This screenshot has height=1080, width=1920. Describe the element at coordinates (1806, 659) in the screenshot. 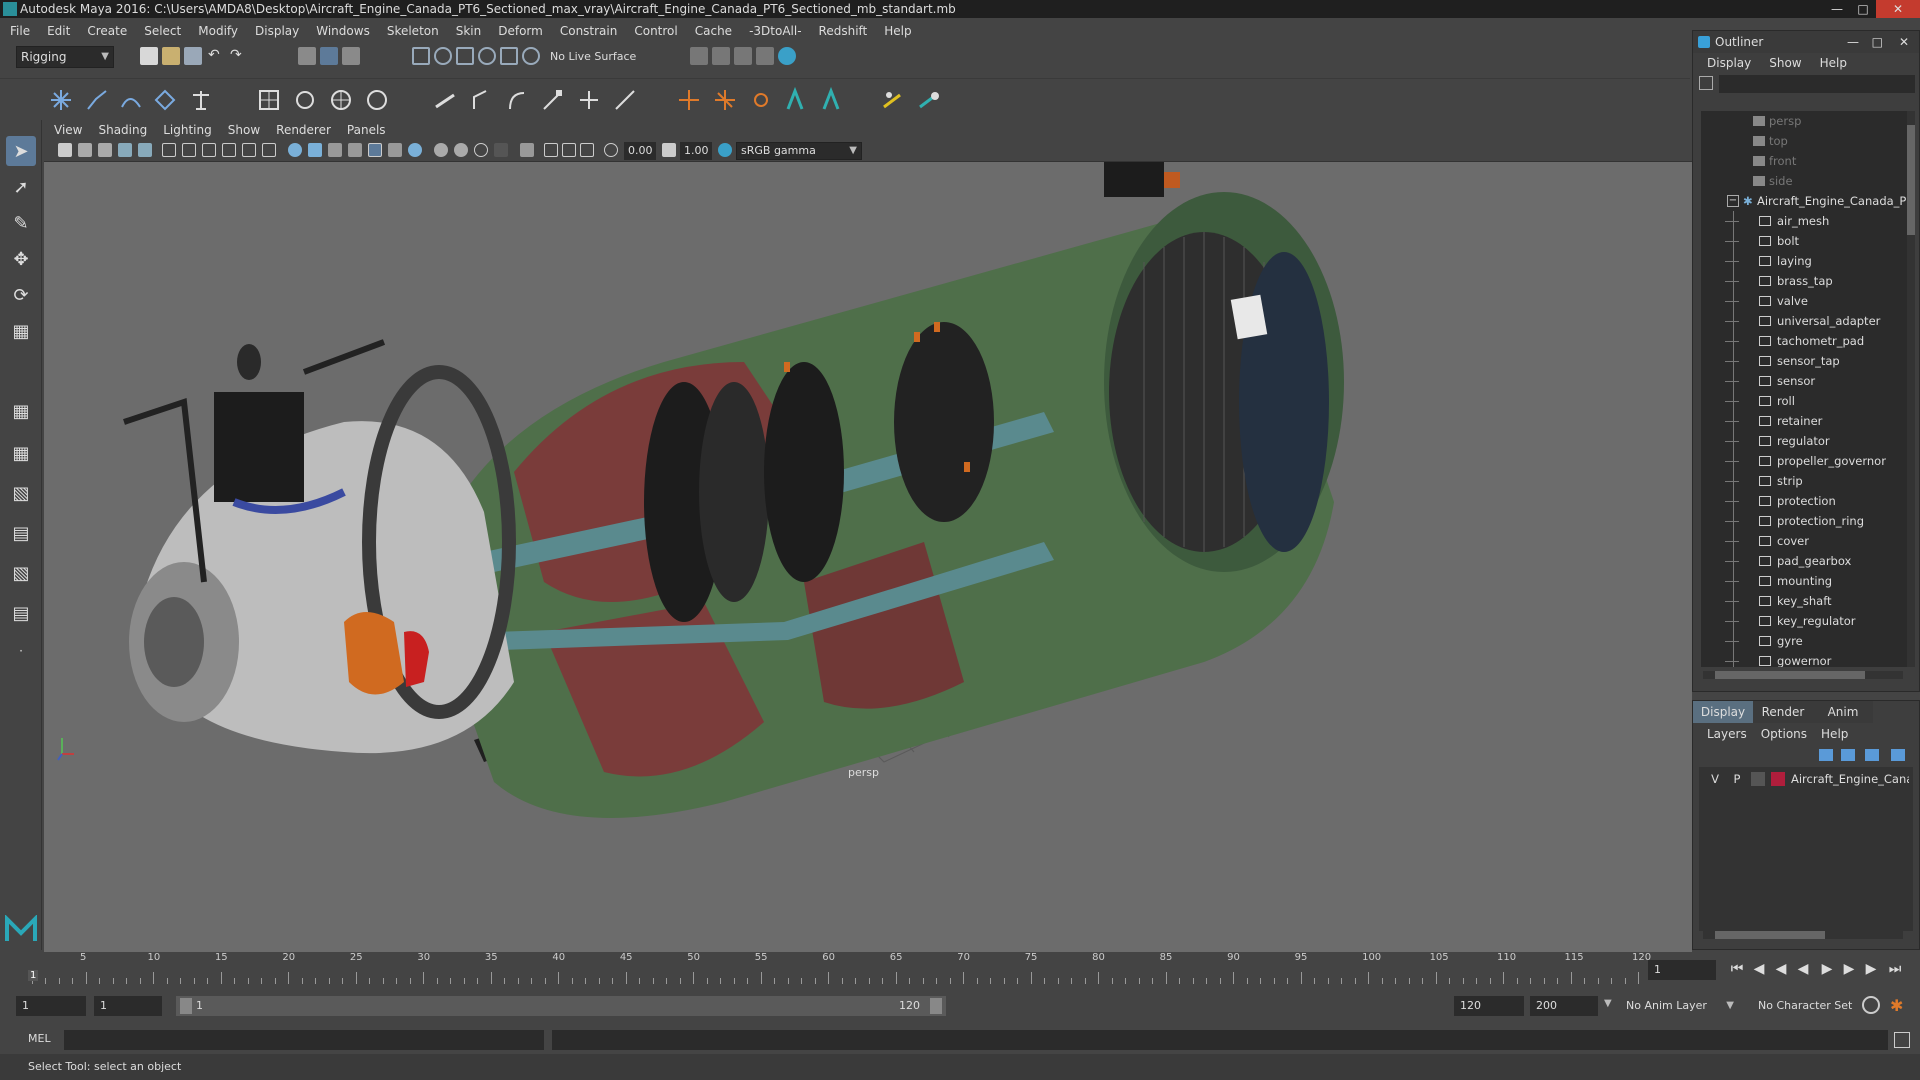

I see `outliner-mesh-row: gowernor` at that location.